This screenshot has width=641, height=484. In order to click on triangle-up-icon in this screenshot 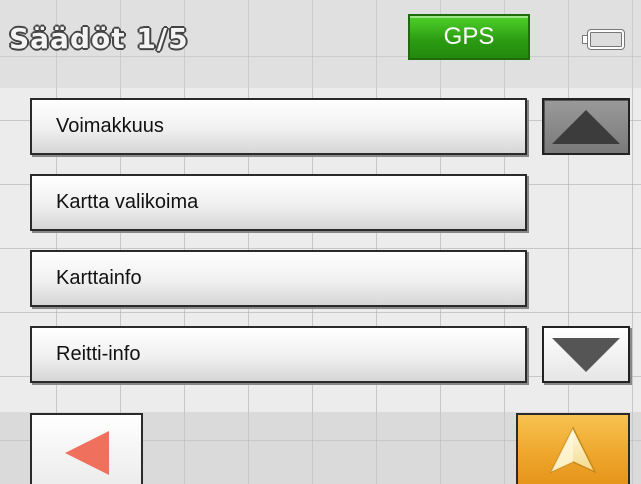, I will do `click(586, 126)`.